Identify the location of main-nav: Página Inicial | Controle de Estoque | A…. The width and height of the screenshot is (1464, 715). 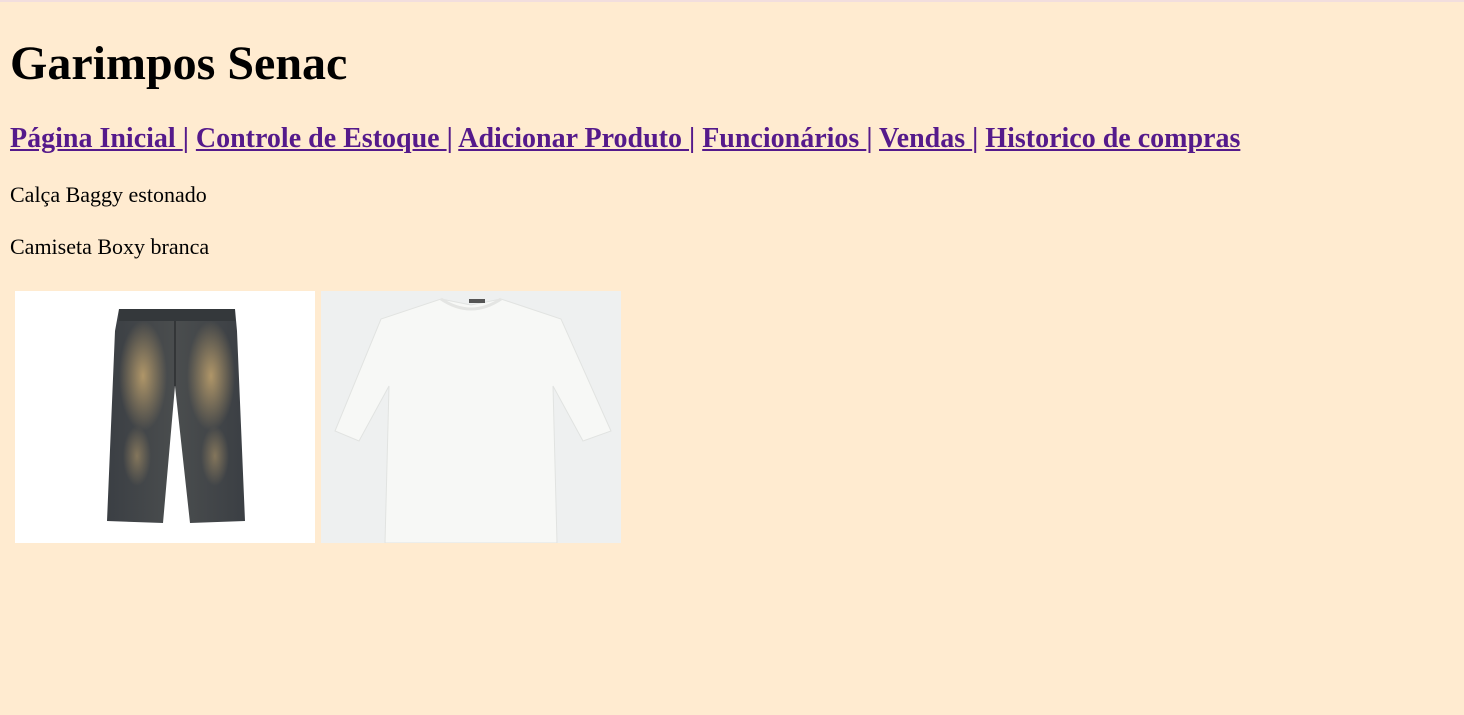
(625, 139).